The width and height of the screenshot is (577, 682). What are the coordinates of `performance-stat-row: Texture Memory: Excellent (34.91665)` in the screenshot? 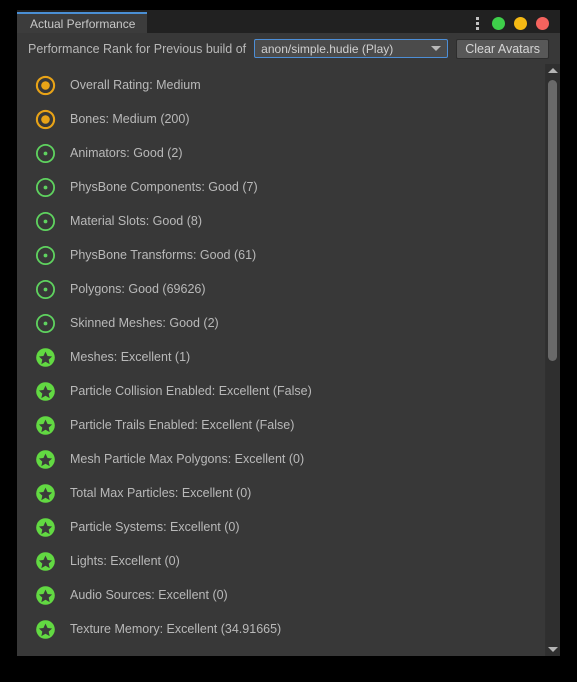 It's located at (281, 629).